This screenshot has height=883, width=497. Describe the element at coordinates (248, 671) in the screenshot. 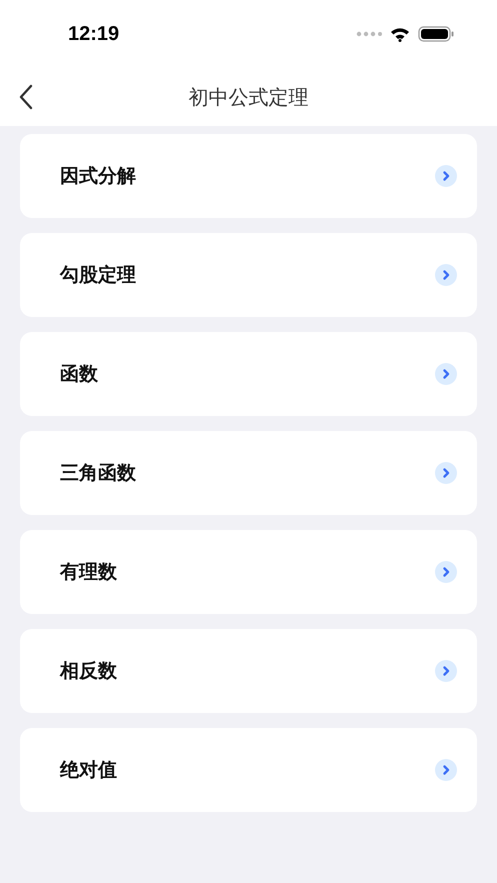

I see `list-item: 相反数` at that location.